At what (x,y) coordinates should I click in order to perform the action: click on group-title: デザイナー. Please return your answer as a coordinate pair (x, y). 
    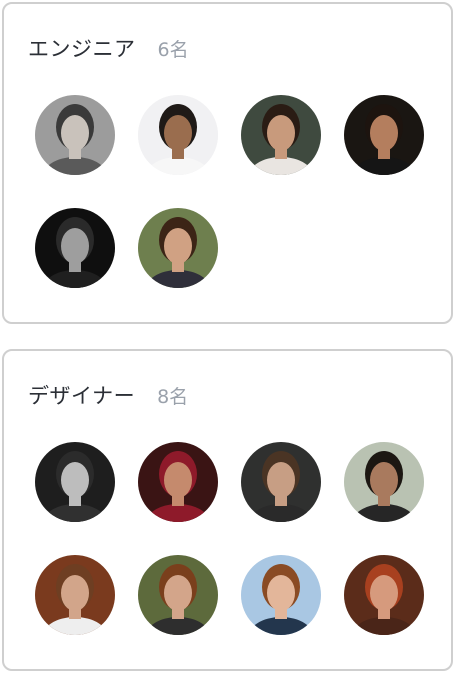
    Looking at the image, I should click on (82, 396).